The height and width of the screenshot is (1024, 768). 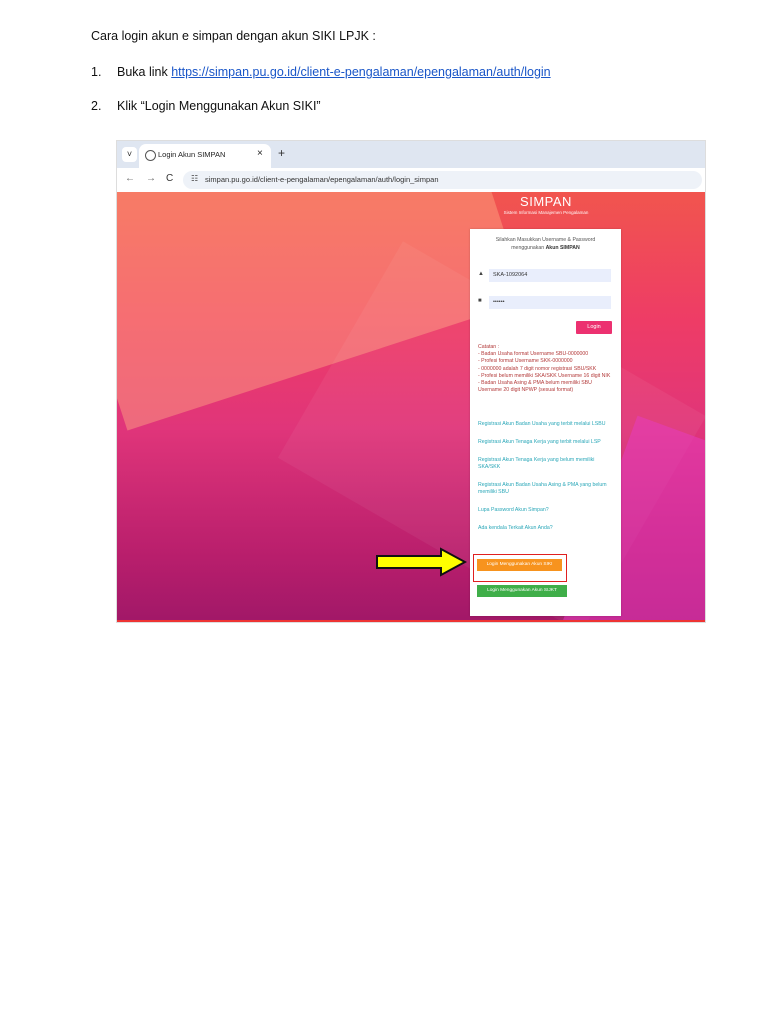 I want to click on reload-icon: C, so click(x=169, y=178).